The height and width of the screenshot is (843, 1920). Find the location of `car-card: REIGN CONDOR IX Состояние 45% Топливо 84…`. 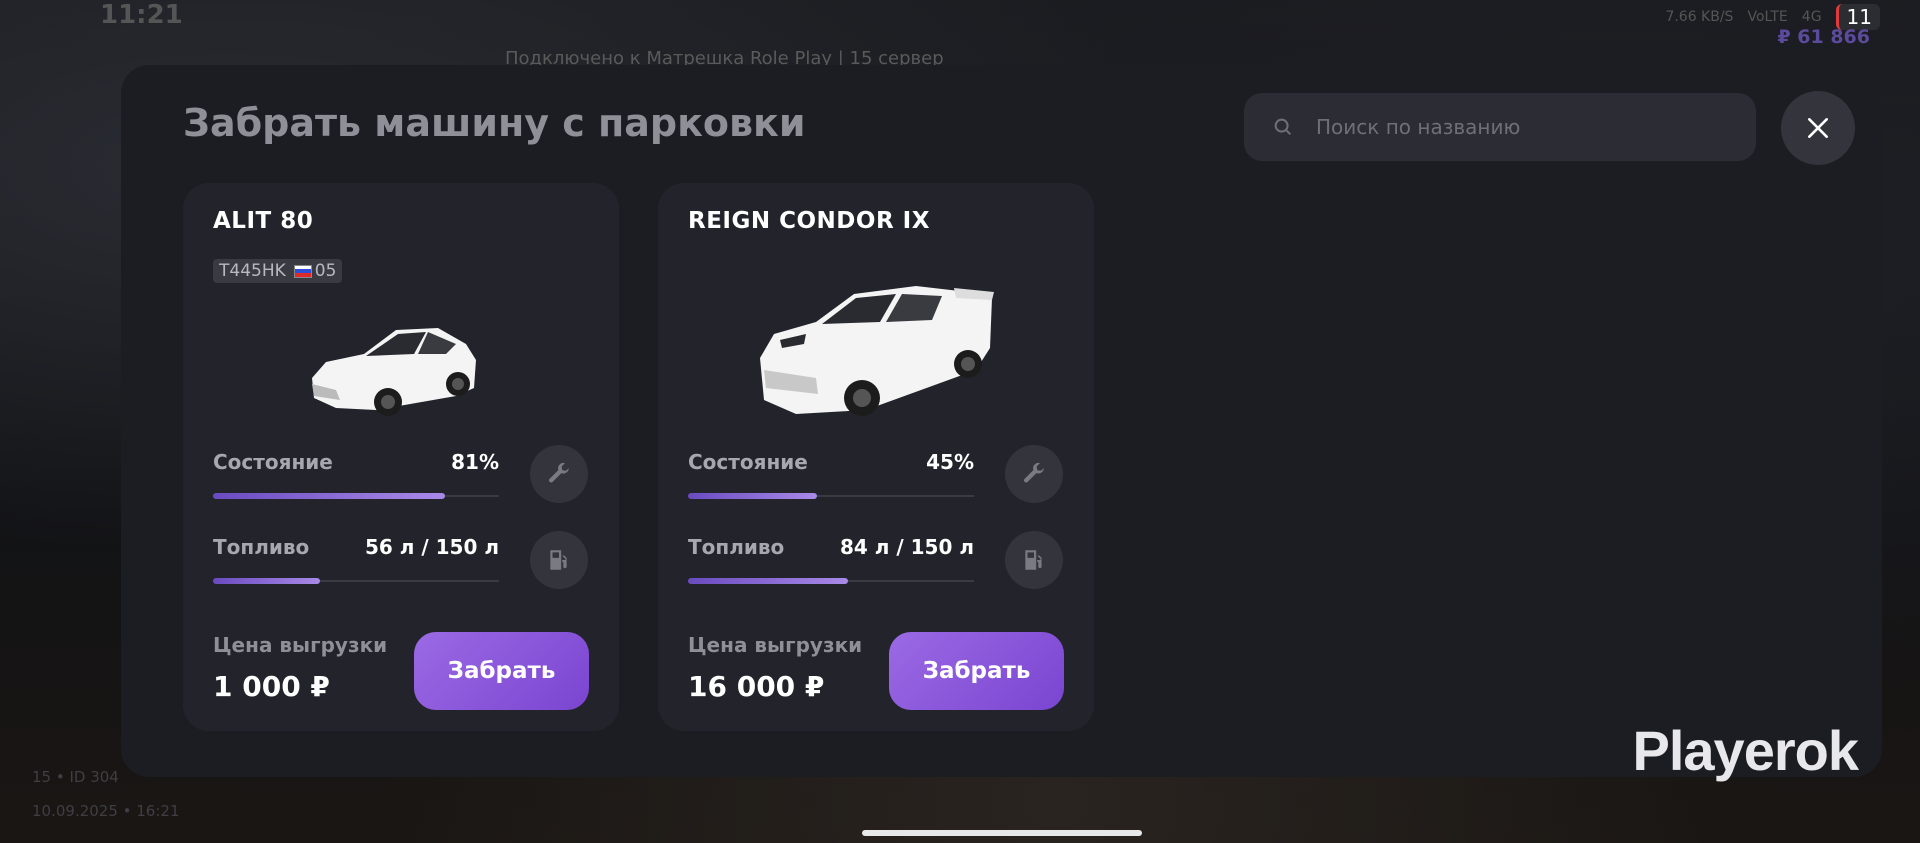

car-card: REIGN CONDOR IX Состояние 45% Топливо 84… is located at coordinates (876, 457).